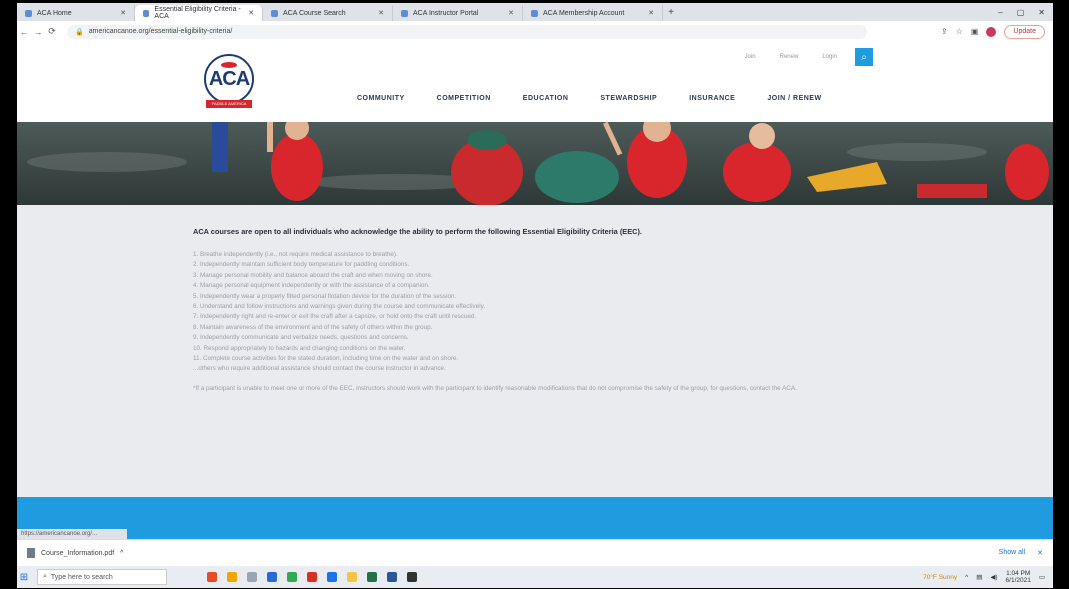  I want to click on pinned-apps, so click(312, 577).